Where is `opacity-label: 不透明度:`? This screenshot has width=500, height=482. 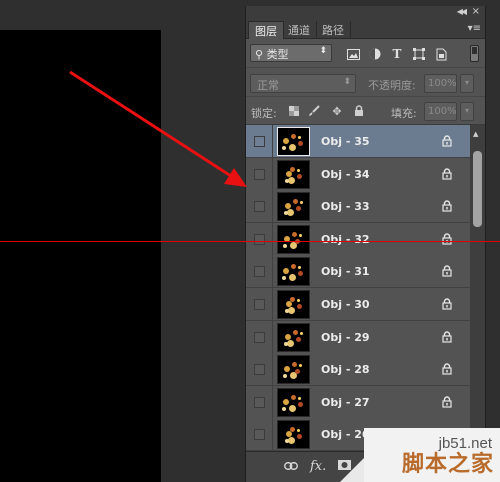 opacity-label: 不透明度: is located at coordinates (392, 85).